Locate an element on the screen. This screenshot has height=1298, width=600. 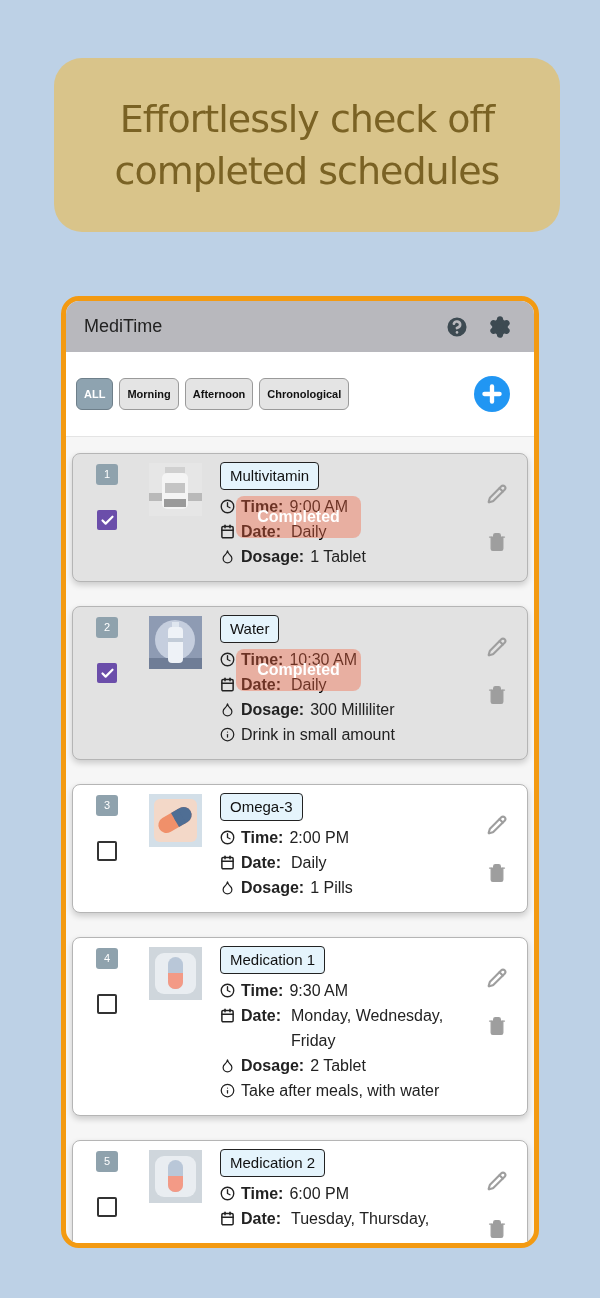
detail-value: 2 Tablet is located at coordinates (338, 1066).